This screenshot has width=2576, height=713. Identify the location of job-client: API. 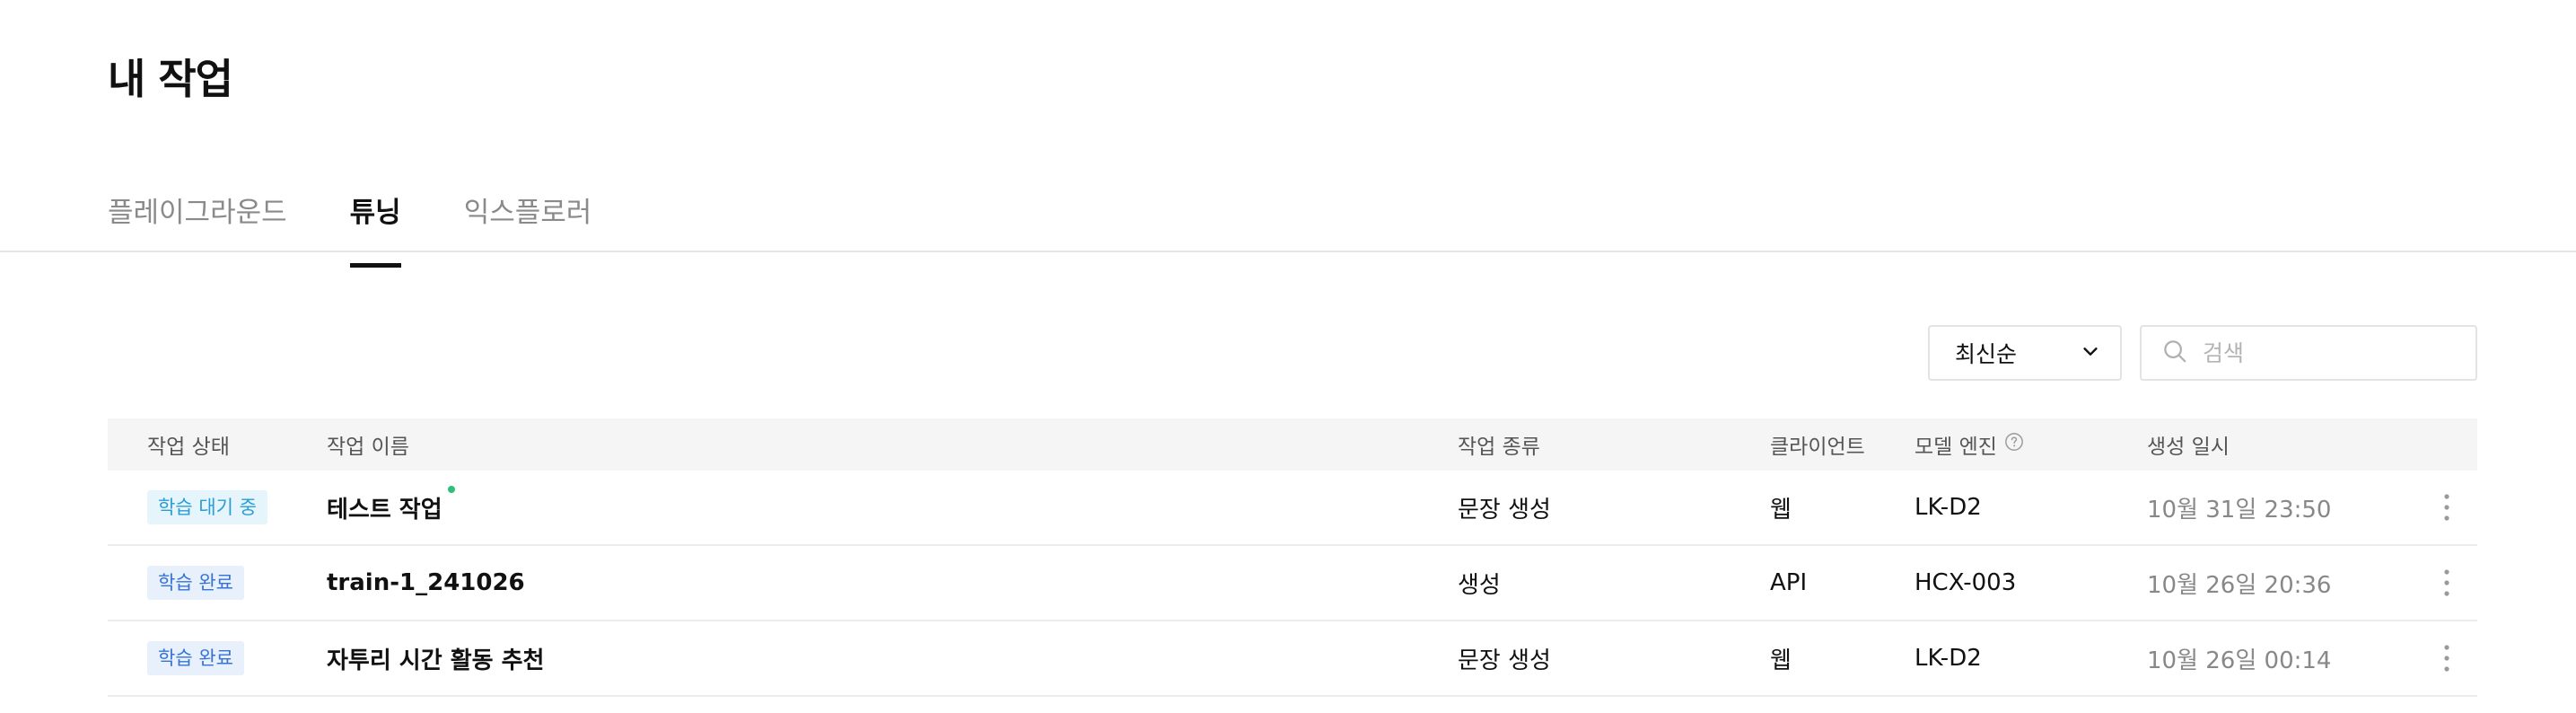
(1789, 582).